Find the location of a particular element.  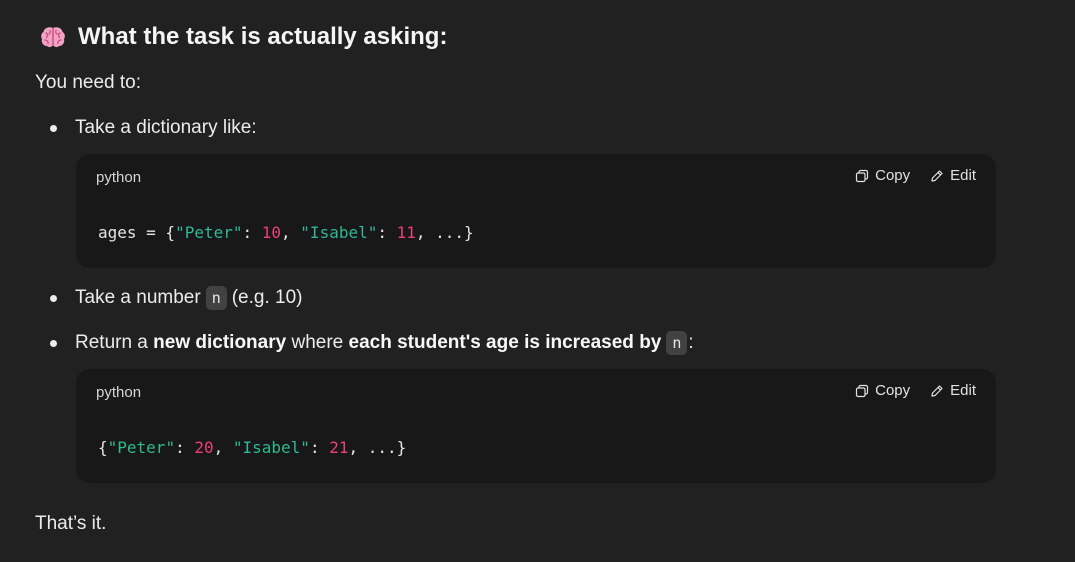

outro-text: That’s it. is located at coordinates (71, 523).